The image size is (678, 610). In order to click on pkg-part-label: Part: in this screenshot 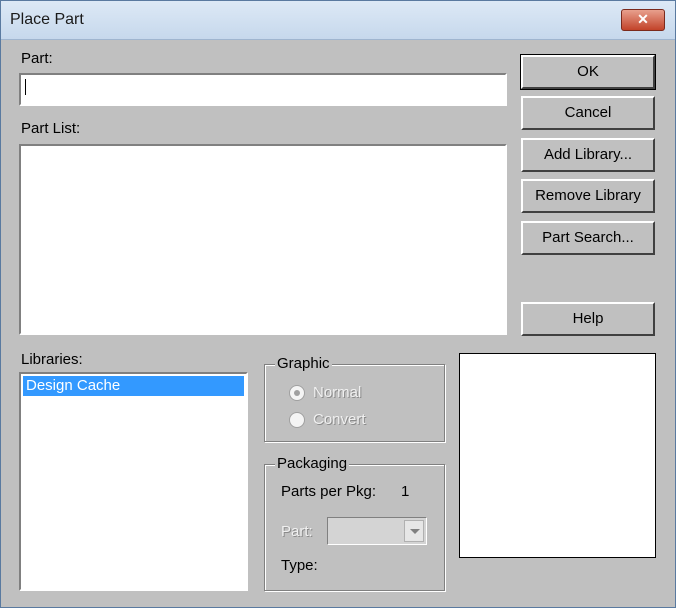, I will do `click(297, 531)`.